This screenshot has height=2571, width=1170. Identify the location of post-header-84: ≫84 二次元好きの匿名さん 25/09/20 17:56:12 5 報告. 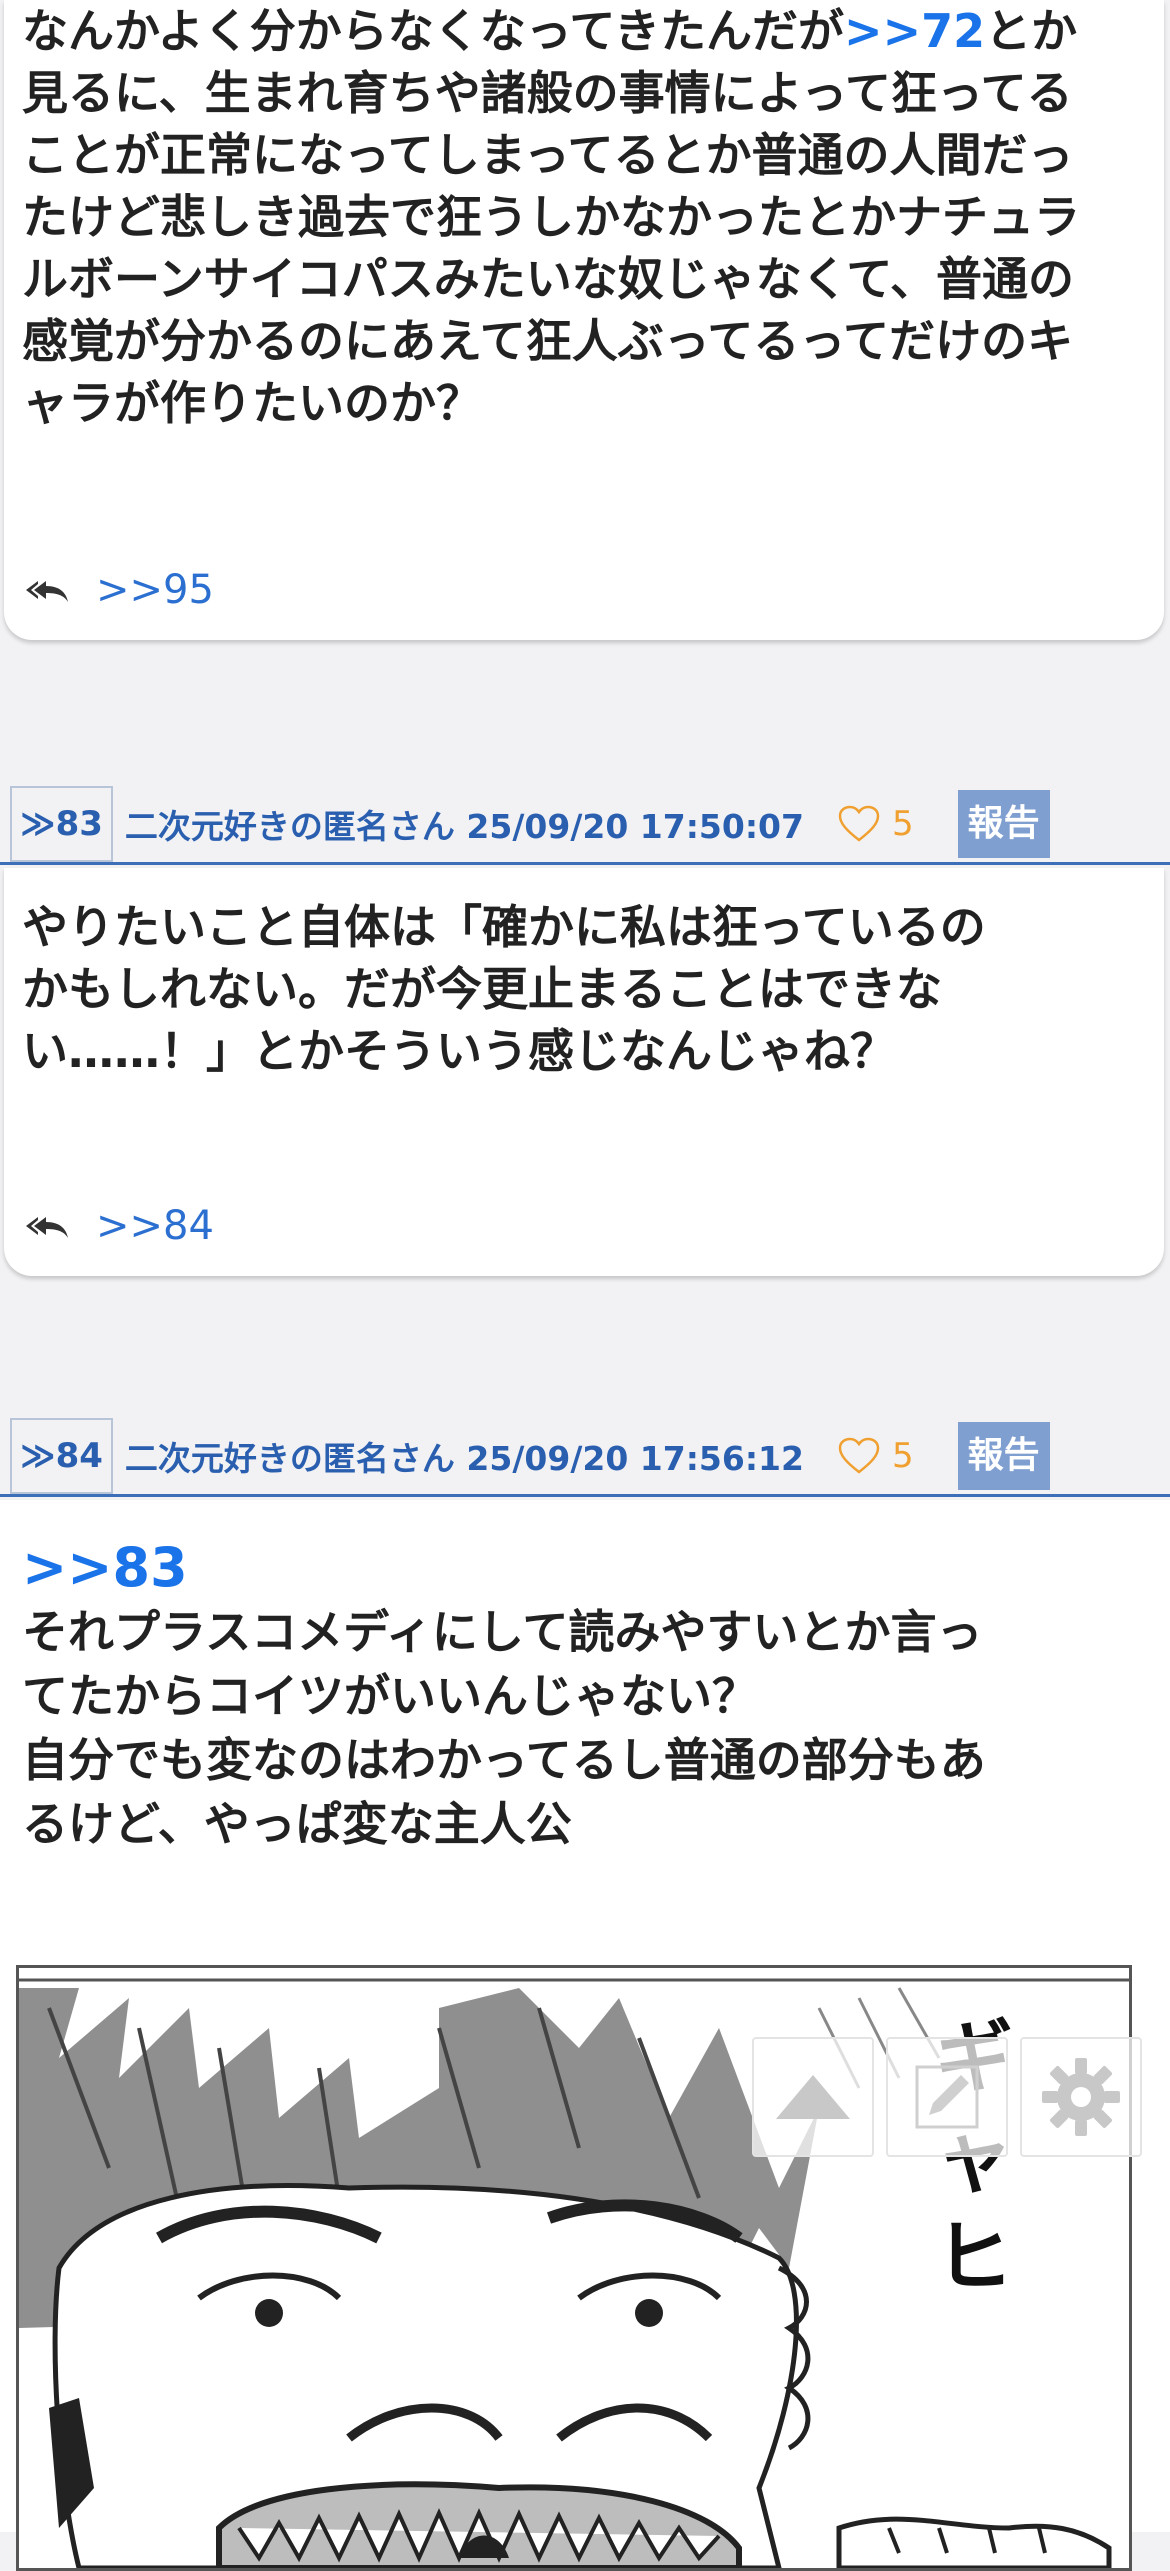
(585, 1457).